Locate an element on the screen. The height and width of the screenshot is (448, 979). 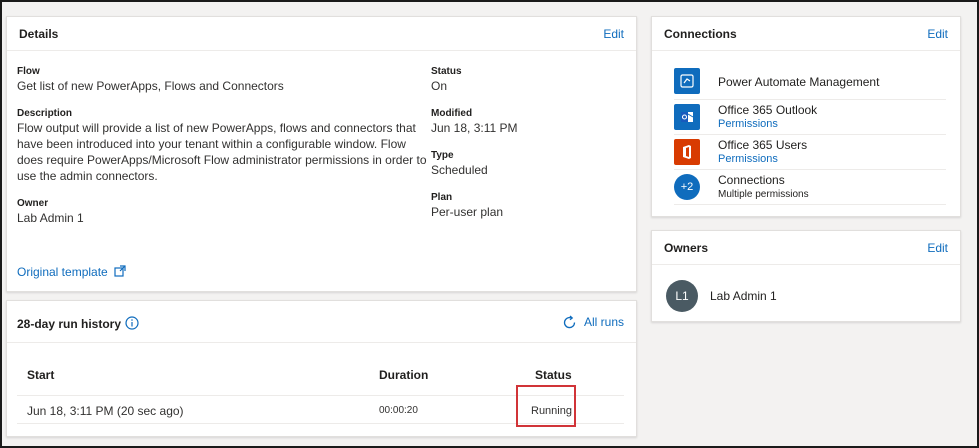
outlook-icon is located at coordinates (687, 117).